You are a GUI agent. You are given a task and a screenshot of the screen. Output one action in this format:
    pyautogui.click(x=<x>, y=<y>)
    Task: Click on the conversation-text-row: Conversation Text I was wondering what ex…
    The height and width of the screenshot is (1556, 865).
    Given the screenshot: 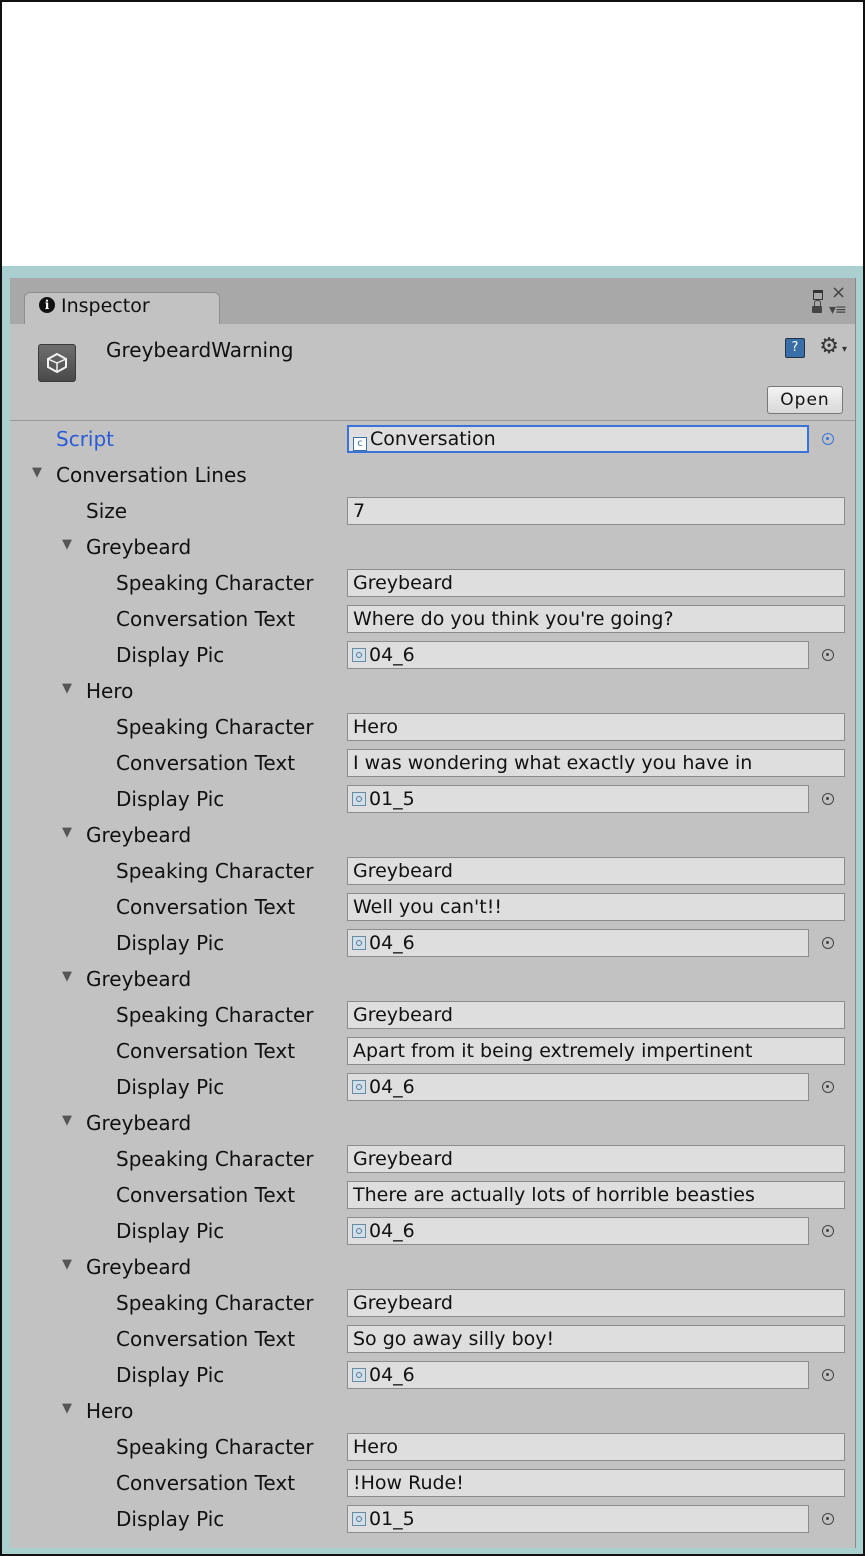 What is the action you would take?
    pyautogui.click(x=432, y=763)
    